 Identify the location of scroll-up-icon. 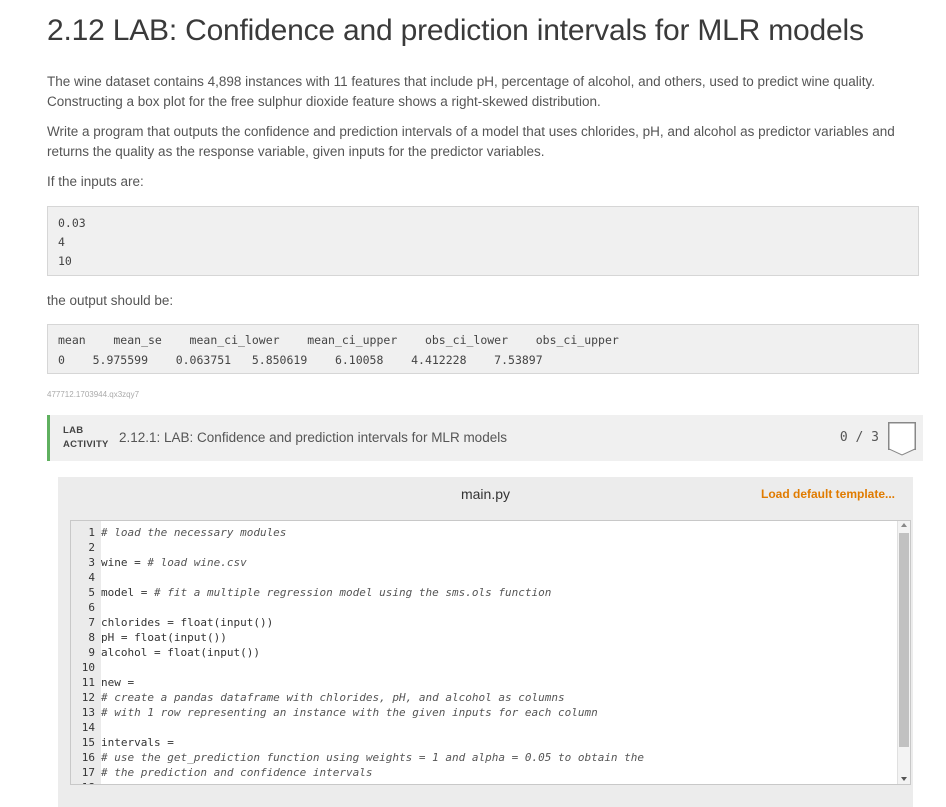
(904, 525).